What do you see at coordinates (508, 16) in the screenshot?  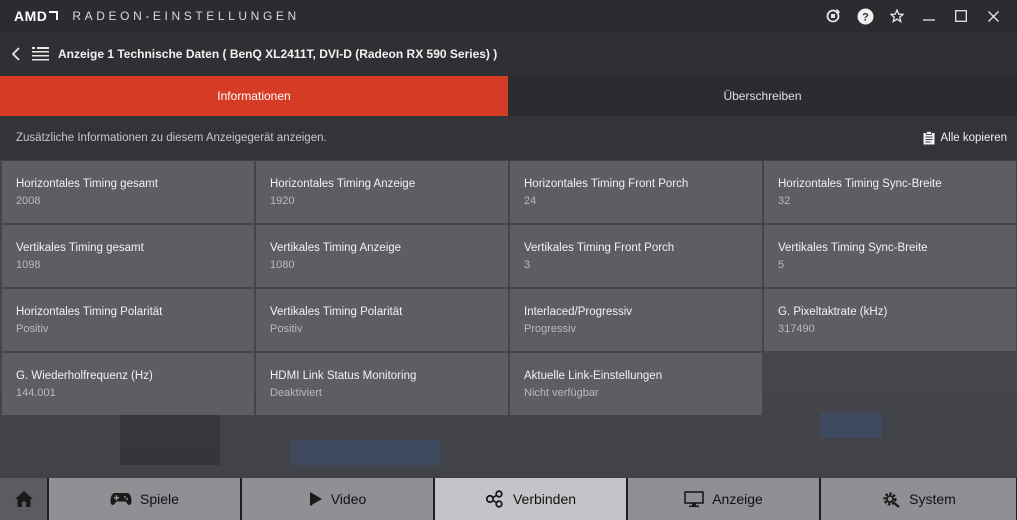 I see `title-bar: AMD RADEON-EINSTELLUNGEN ?` at bounding box center [508, 16].